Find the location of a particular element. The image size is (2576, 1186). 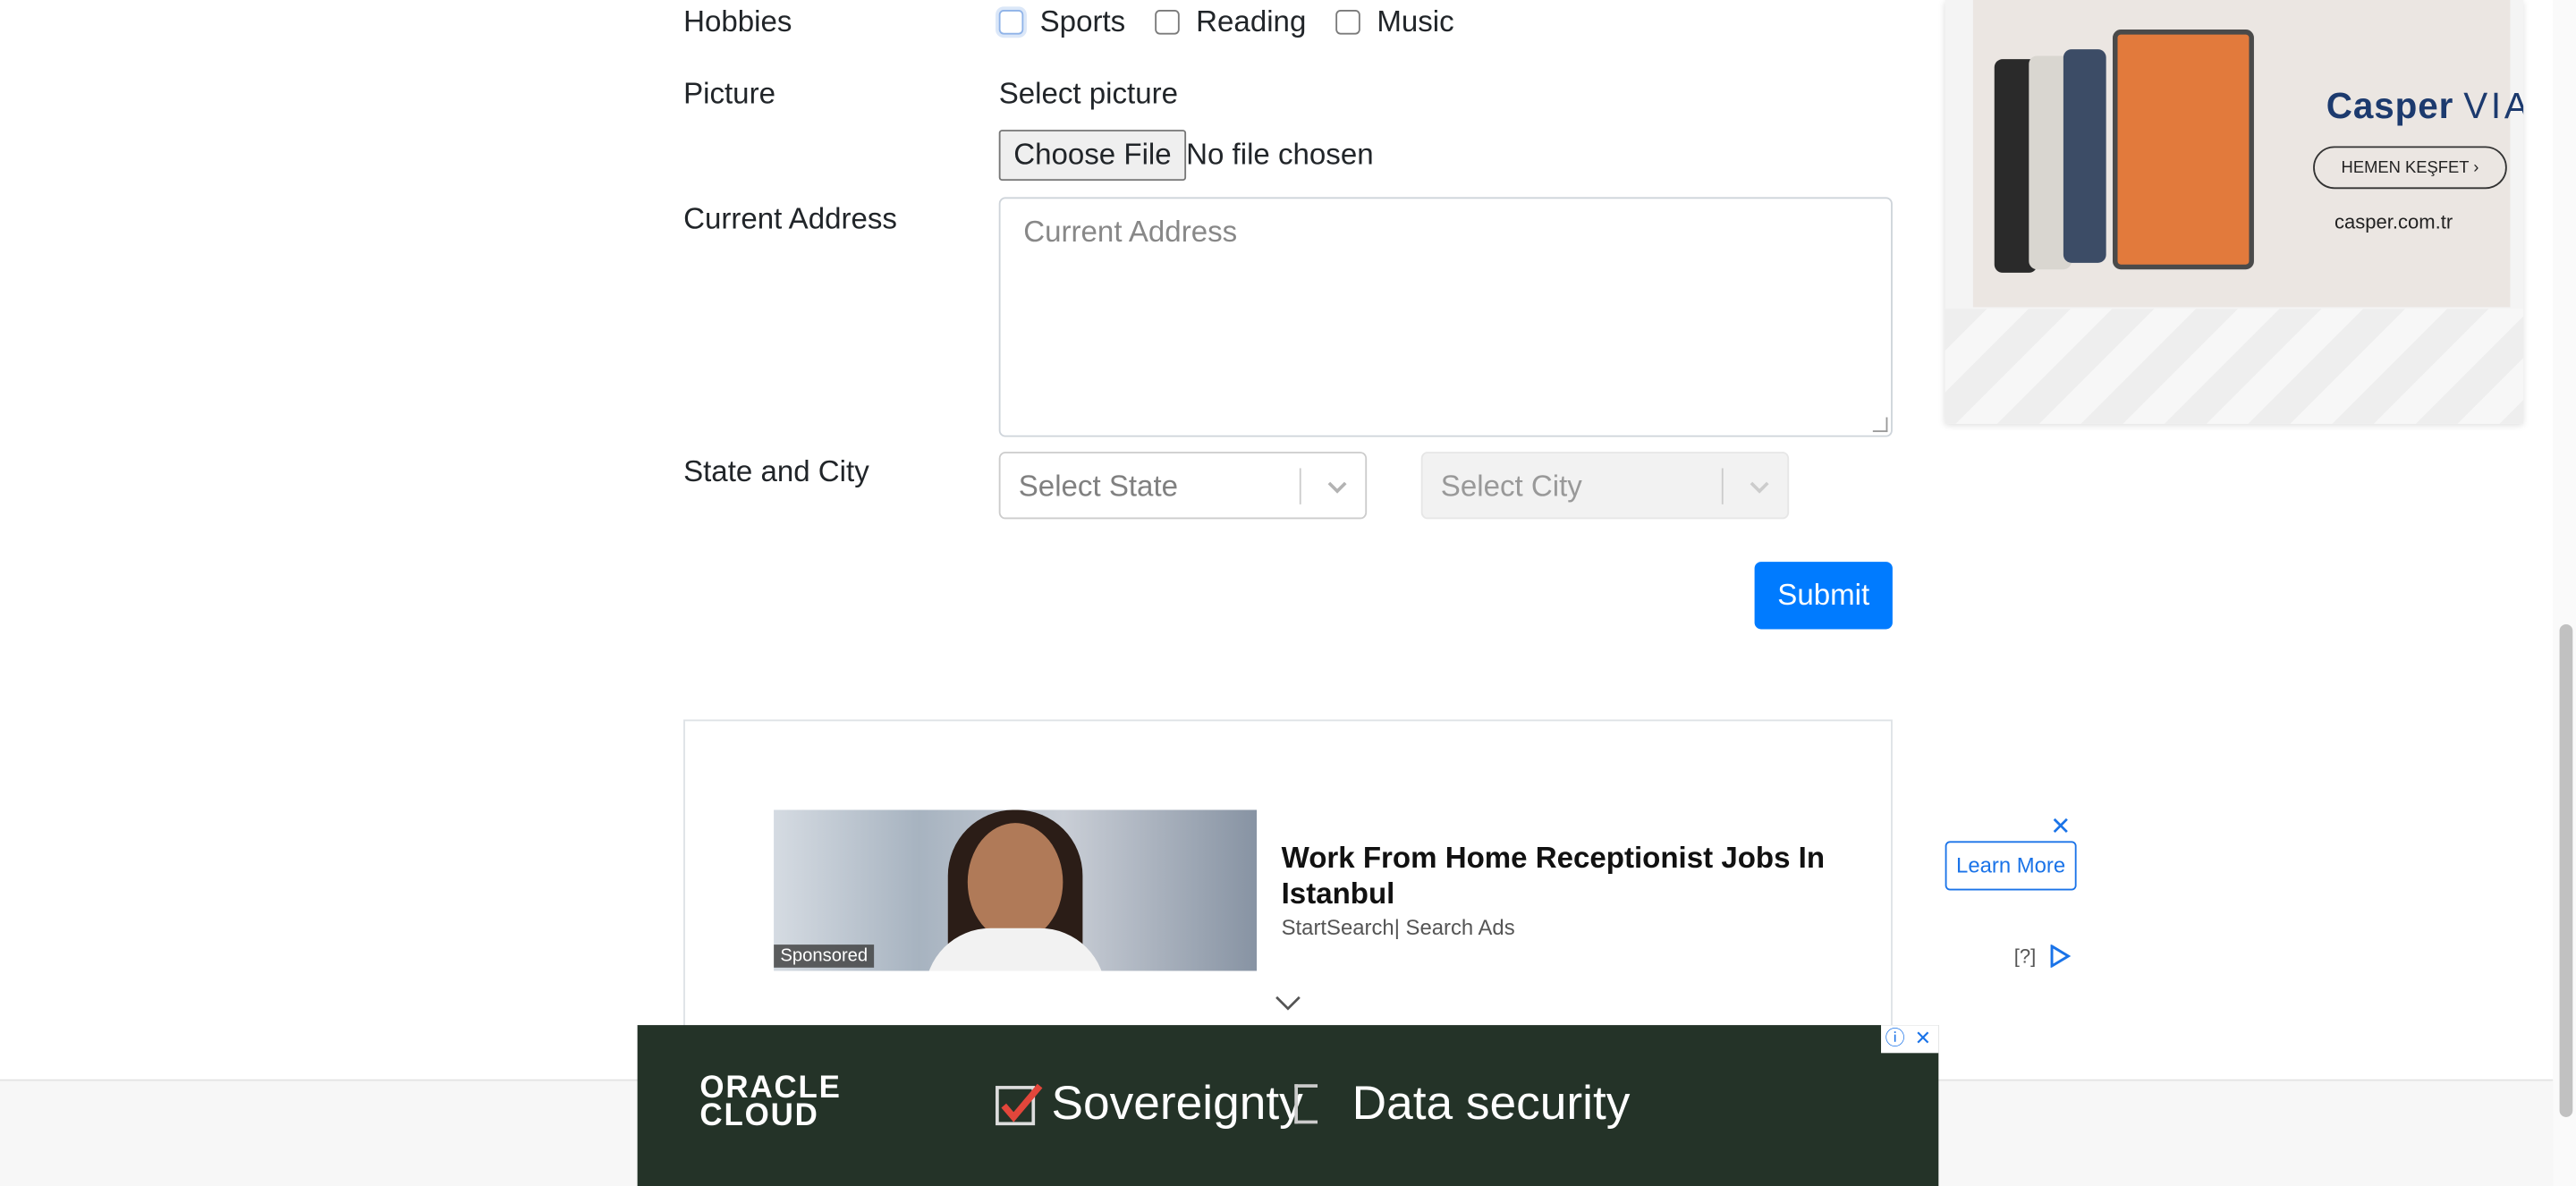

state-select: Select State is located at coordinates (1183, 486).